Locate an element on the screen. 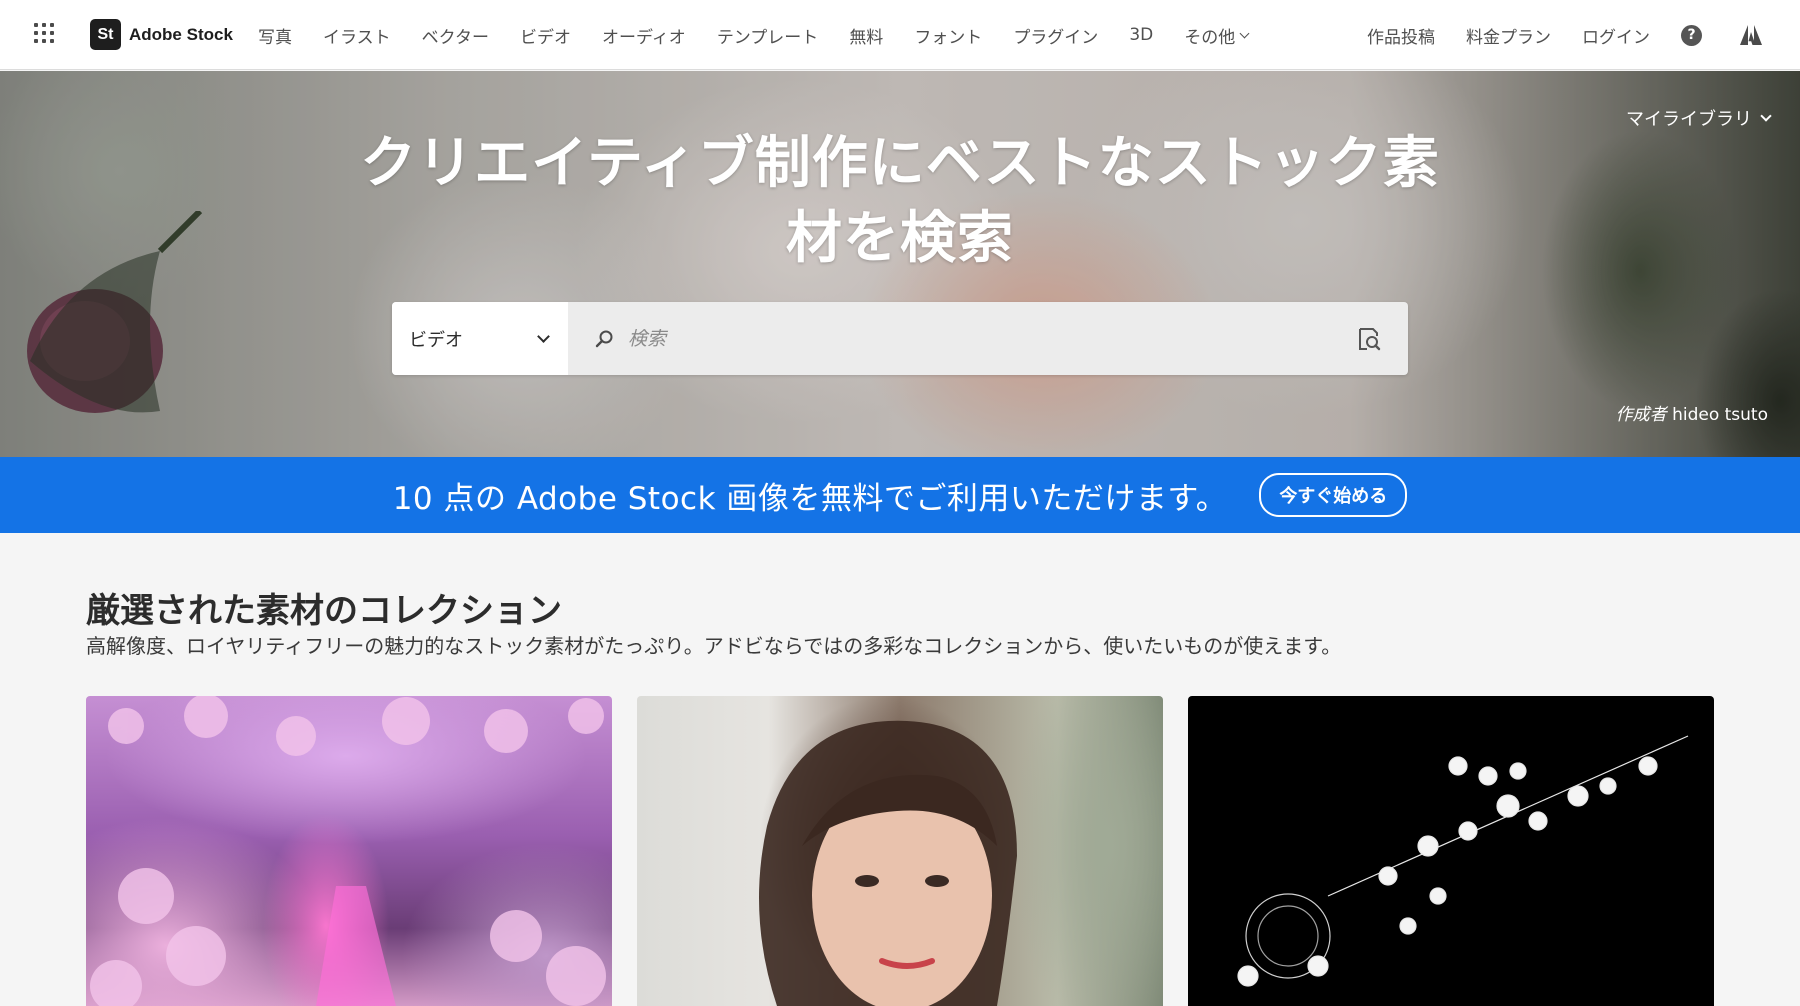 Image resolution: width=1800 pixels, height=1006 pixels. search-type-selected: ビデオ is located at coordinates (436, 340).